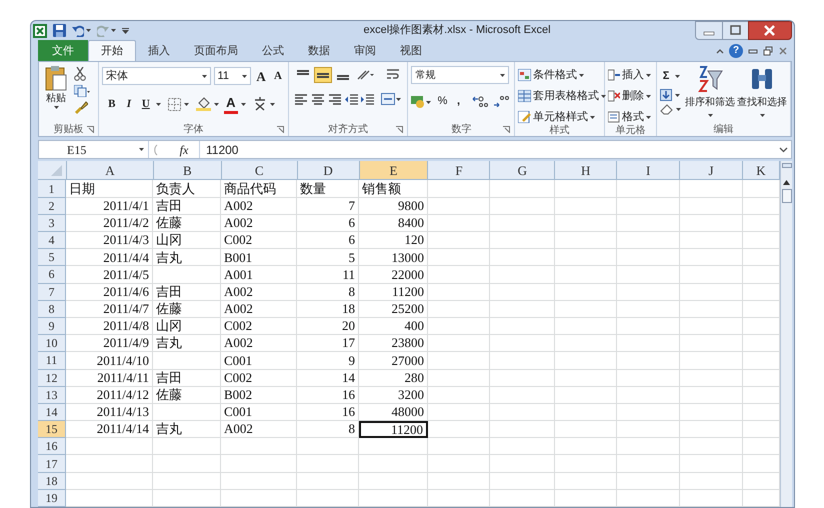 The image size is (824, 508). I want to click on ribbon-tab: 插入, so click(159, 51).